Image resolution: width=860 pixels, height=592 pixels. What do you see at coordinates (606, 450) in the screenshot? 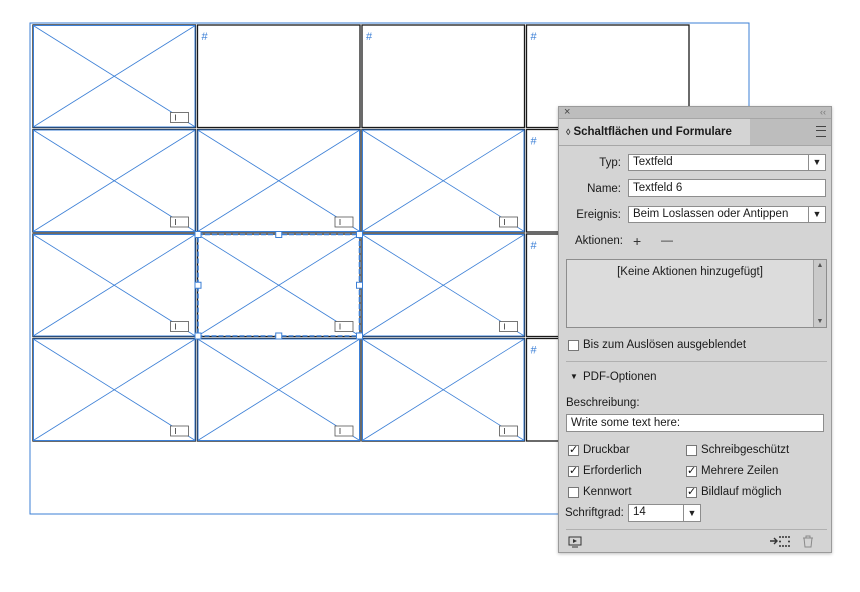
I see `druckbar-label: Druckbar` at bounding box center [606, 450].